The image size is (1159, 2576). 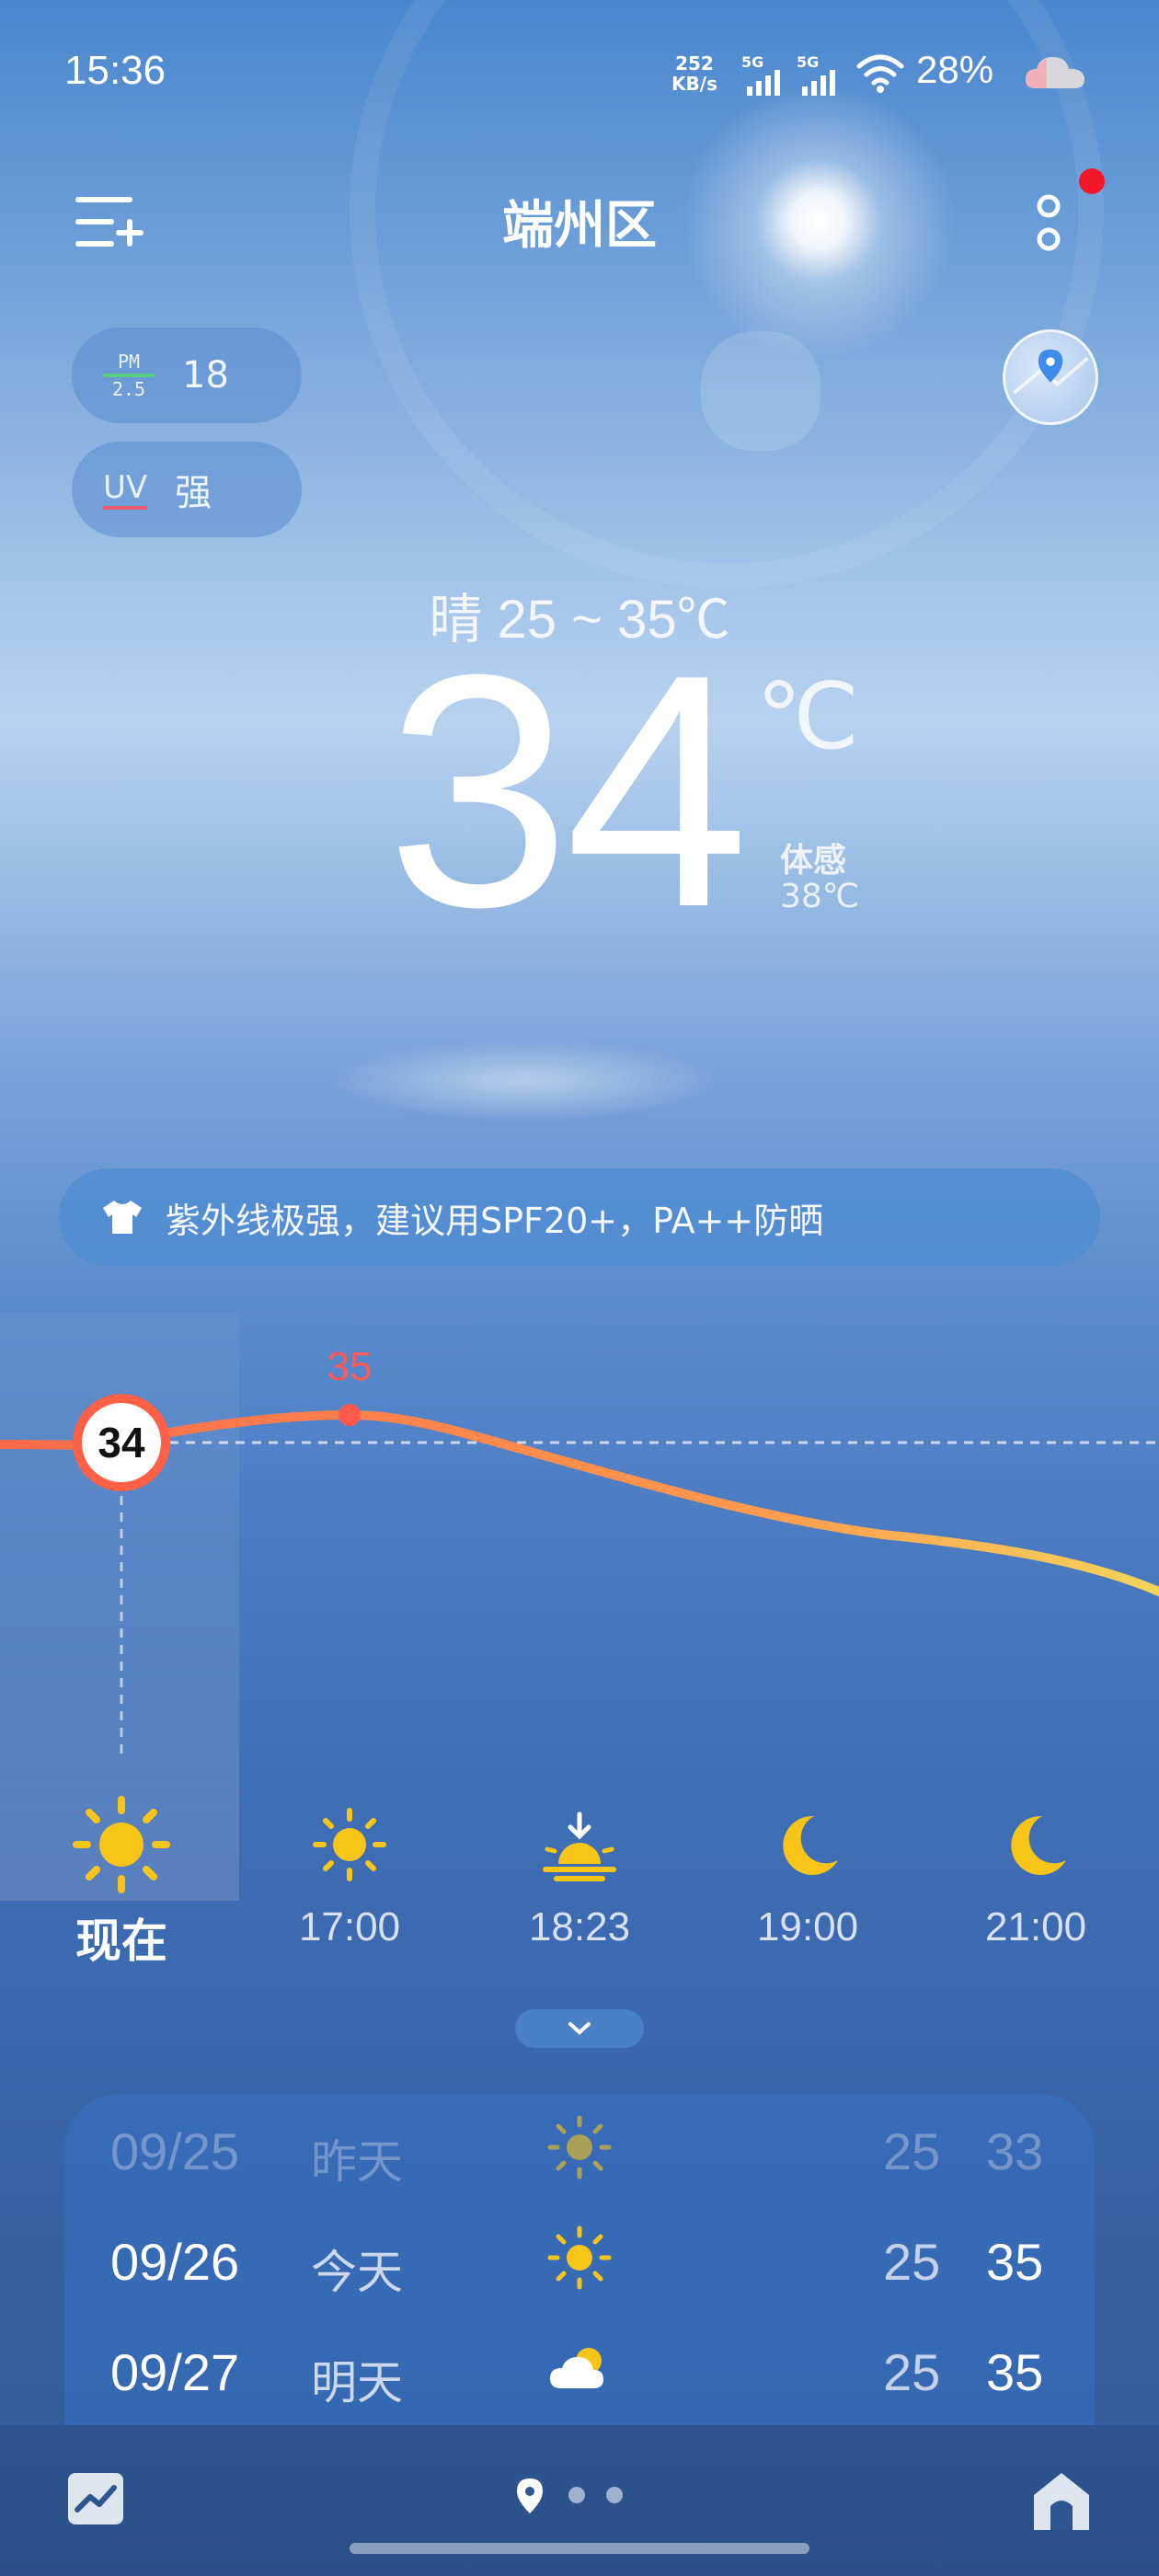 What do you see at coordinates (820, 896) in the screenshot?
I see `feels-like-value: 38℃` at bounding box center [820, 896].